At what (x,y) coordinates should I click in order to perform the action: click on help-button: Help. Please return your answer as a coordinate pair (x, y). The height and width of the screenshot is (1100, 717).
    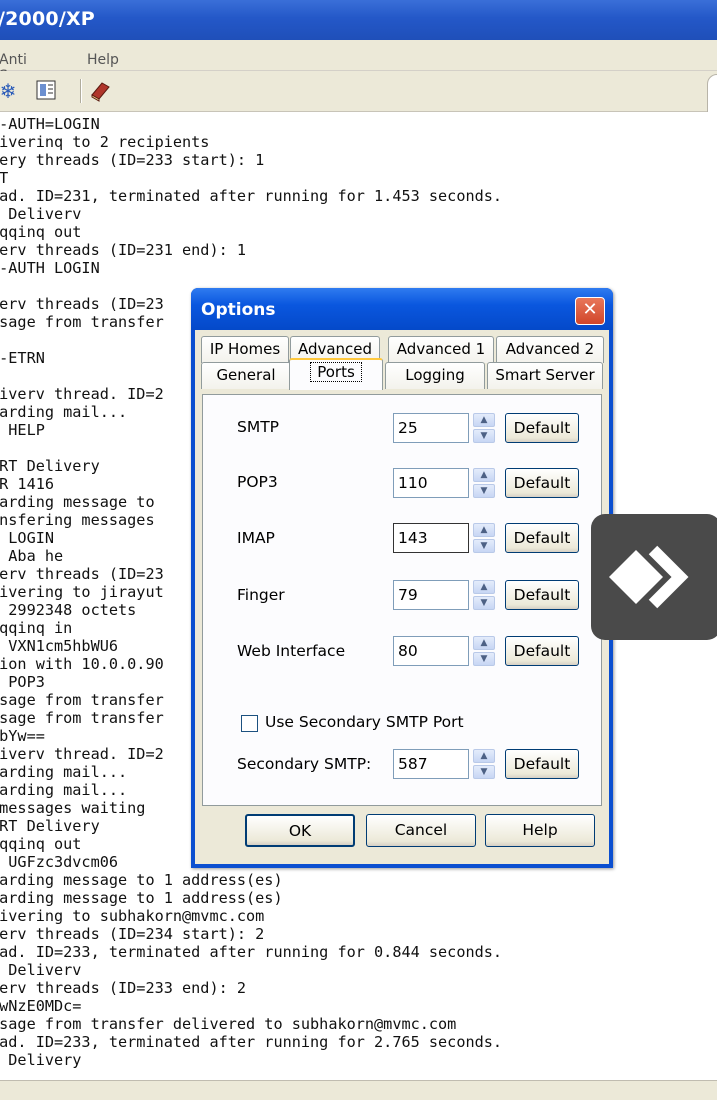
    Looking at the image, I should click on (540, 830).